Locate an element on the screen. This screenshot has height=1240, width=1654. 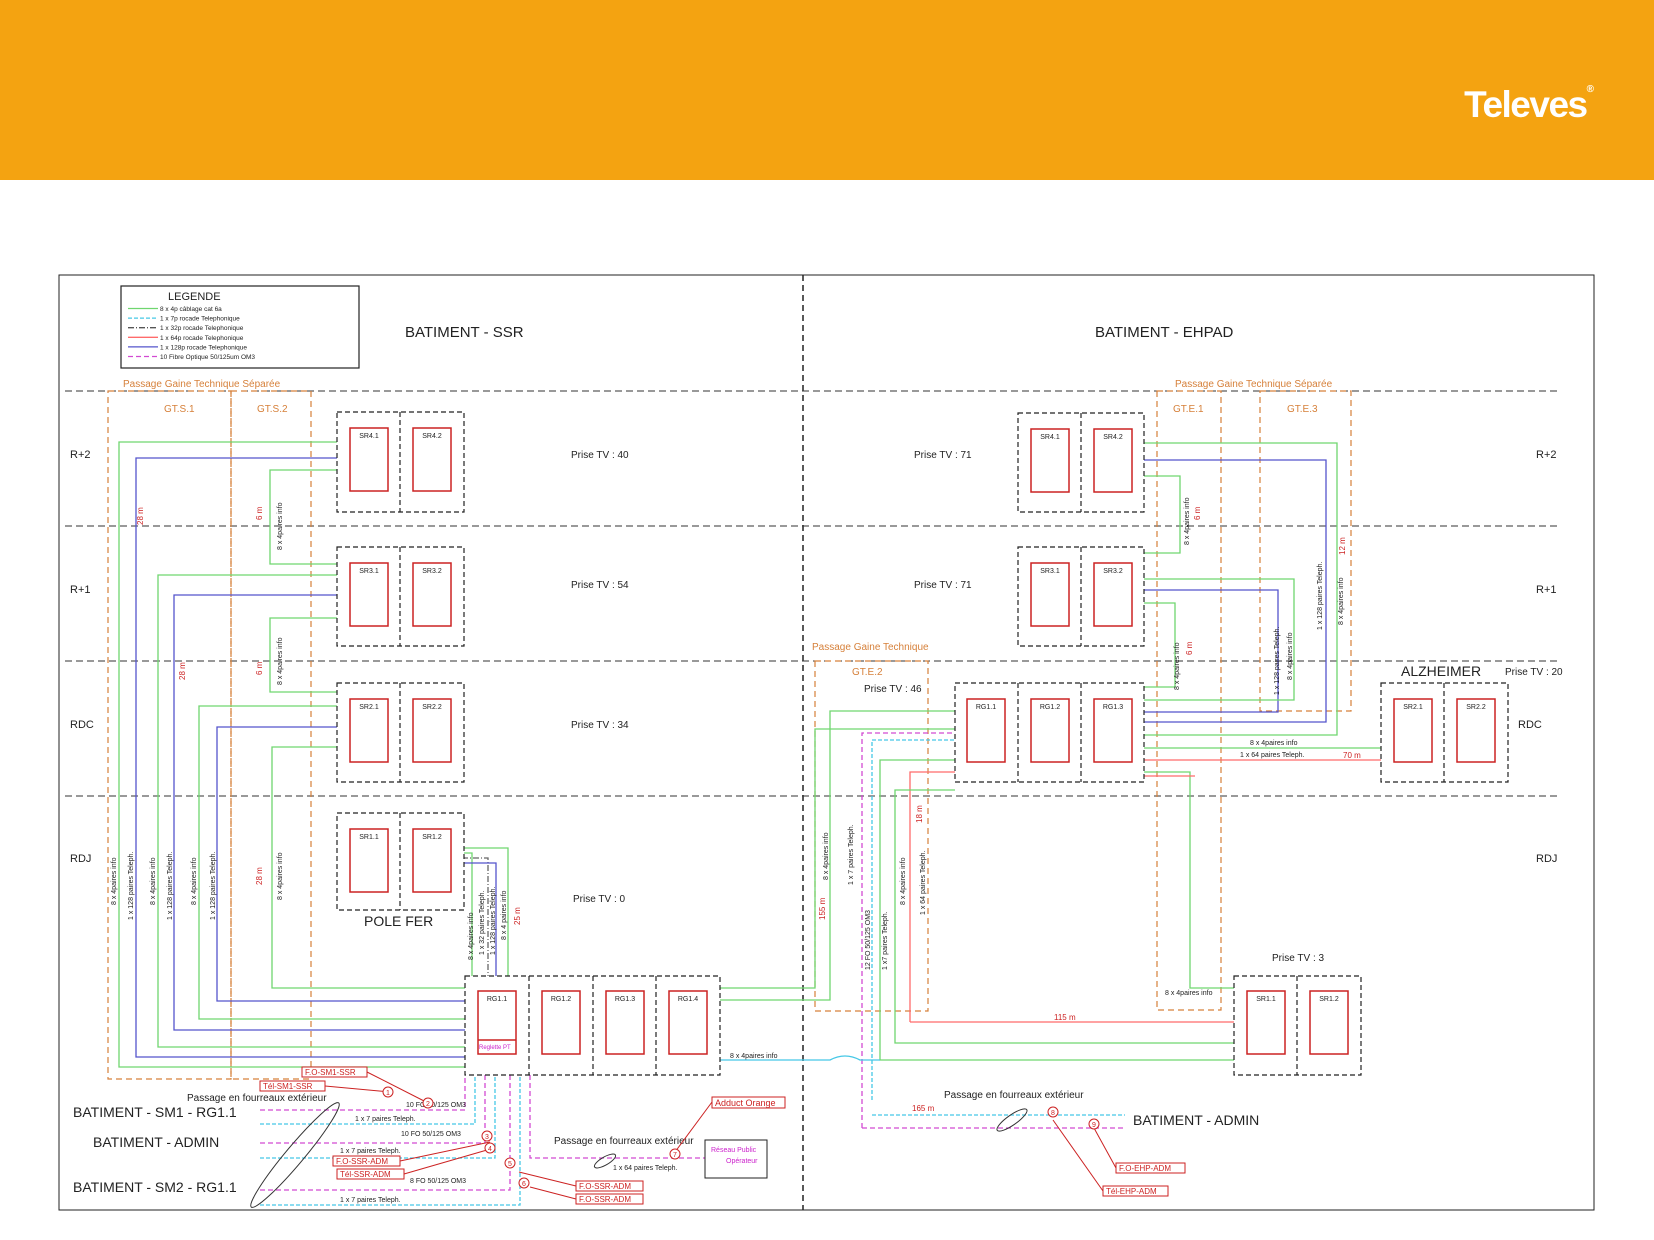
shaft-gts1 is located at coordinates (169, 735).